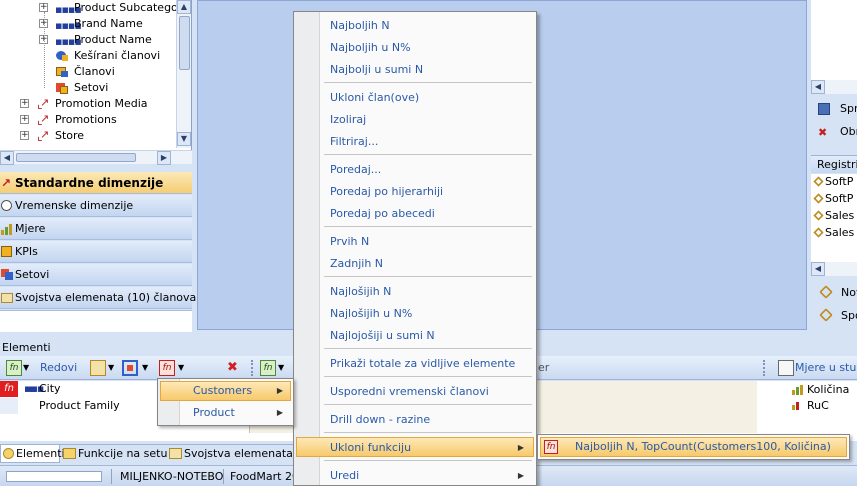  Describe the element at coordinates (380, 420) in the screenshot. I see `menu-item: Drill down - razine` at that location.